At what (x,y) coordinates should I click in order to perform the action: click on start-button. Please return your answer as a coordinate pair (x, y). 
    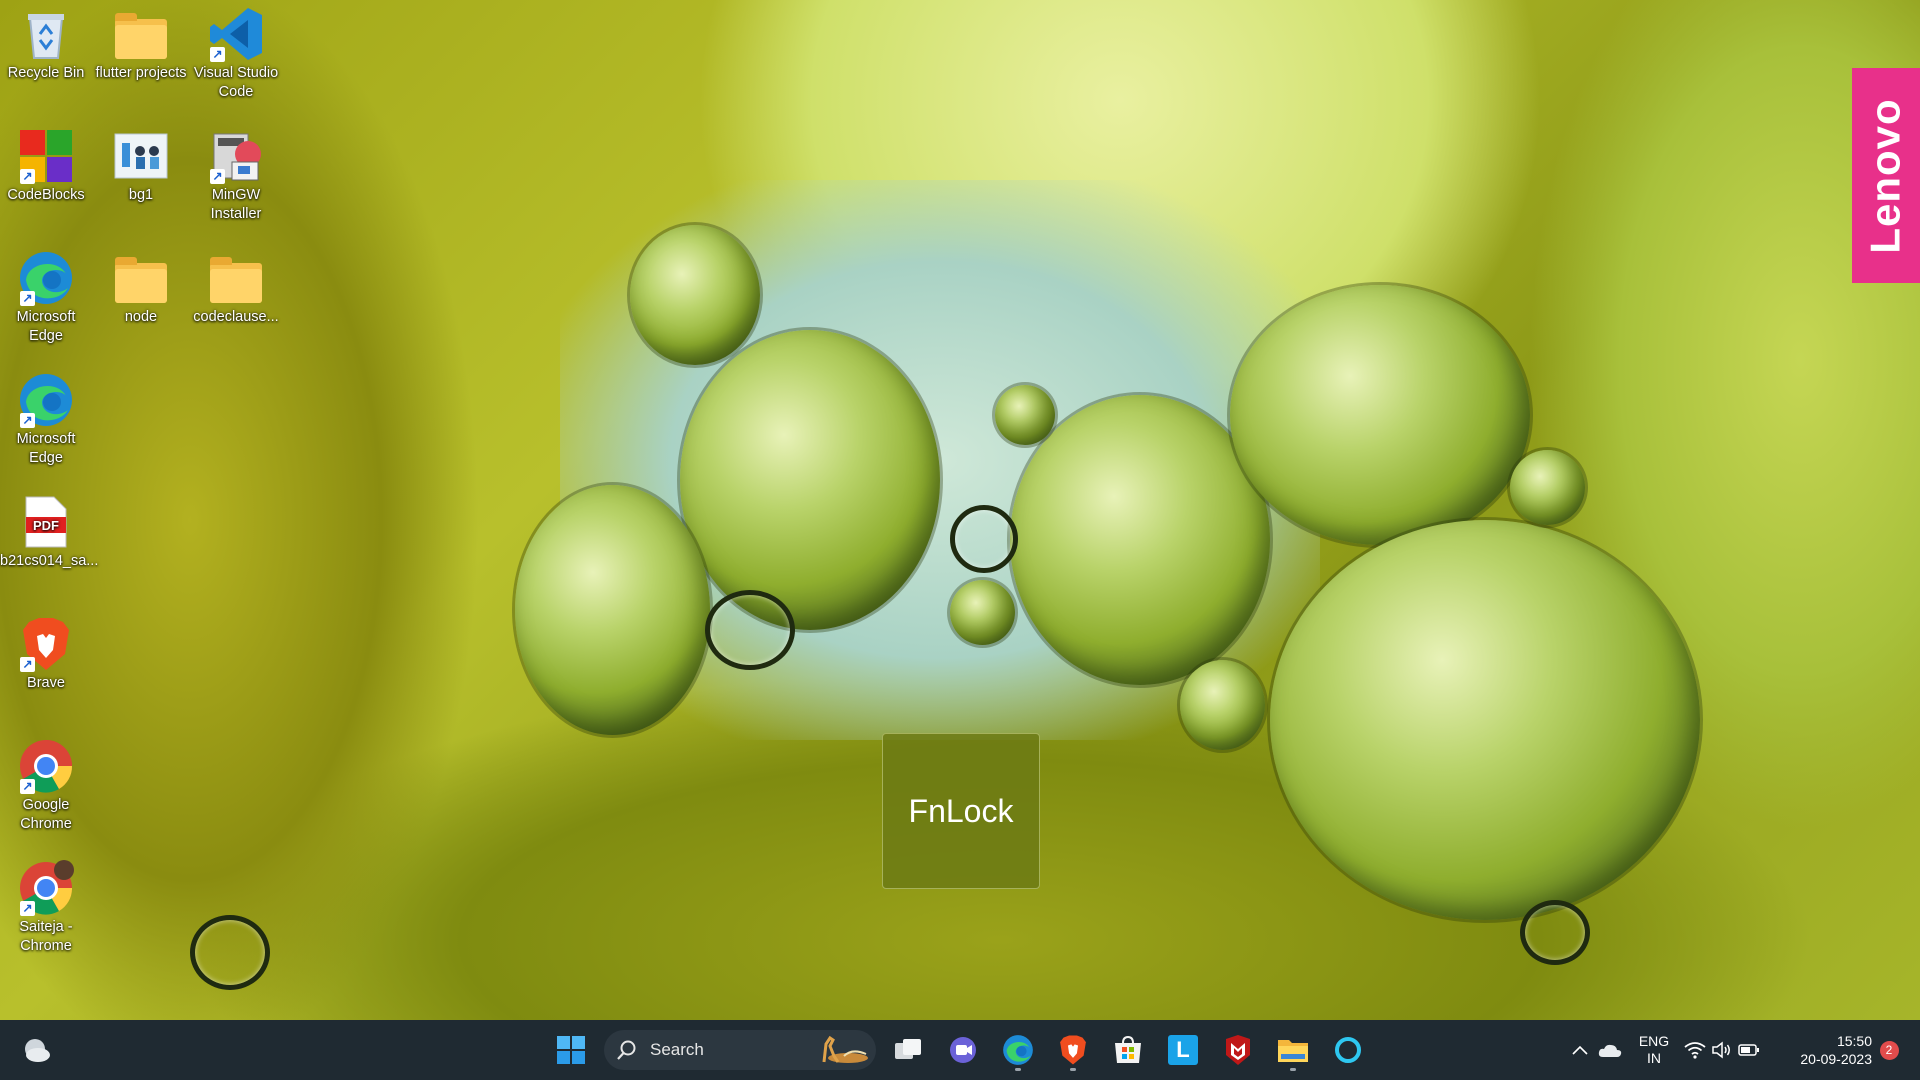
    Looking at the image, I should click on (571, 1050).